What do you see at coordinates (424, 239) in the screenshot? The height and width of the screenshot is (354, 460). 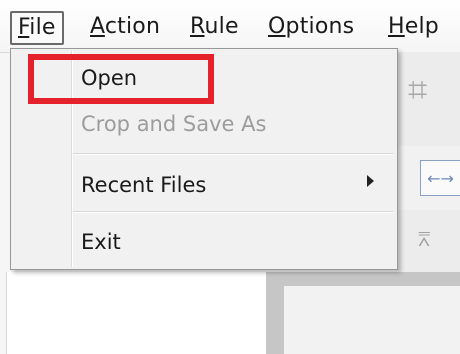 I see `align-top-icon: ⩞` at bounding box center [424, 239].